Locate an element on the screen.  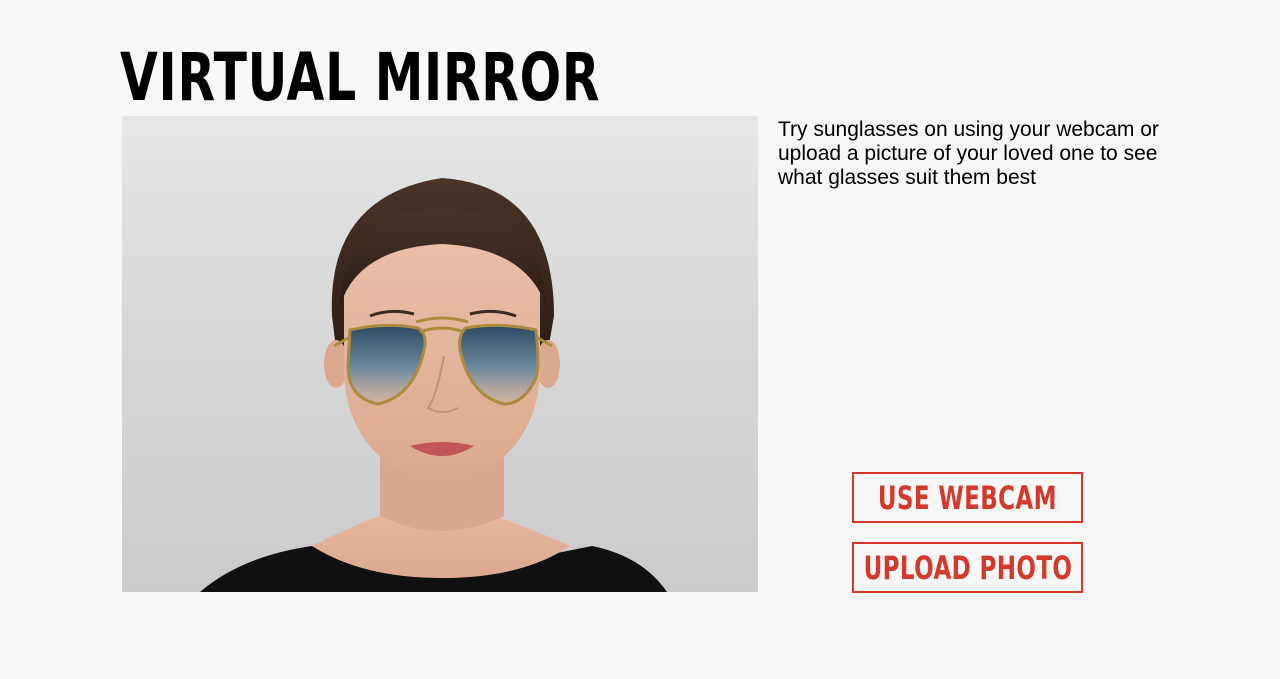
use-webcam-button: USE WEBCAM is located at coordinates (967, 497).